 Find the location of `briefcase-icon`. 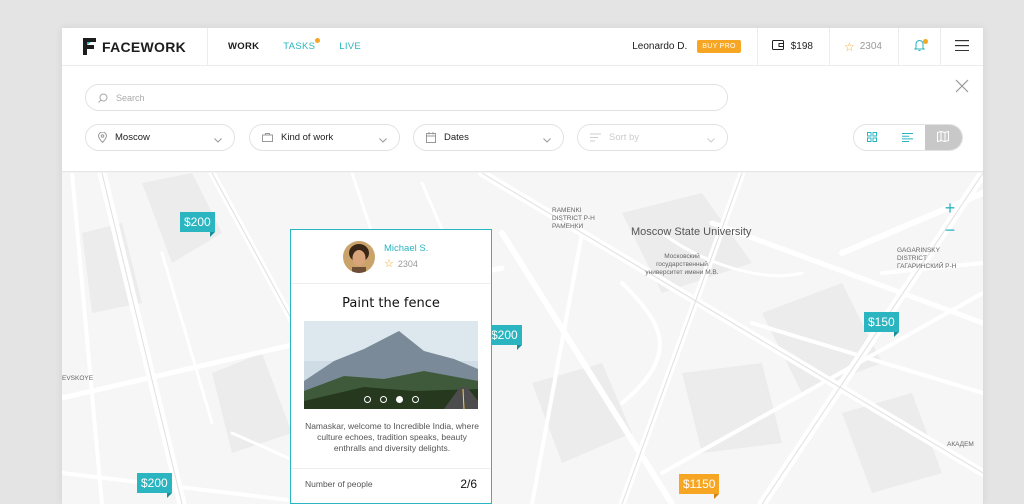

briefcase-icon is located at coordinates (267, 137).